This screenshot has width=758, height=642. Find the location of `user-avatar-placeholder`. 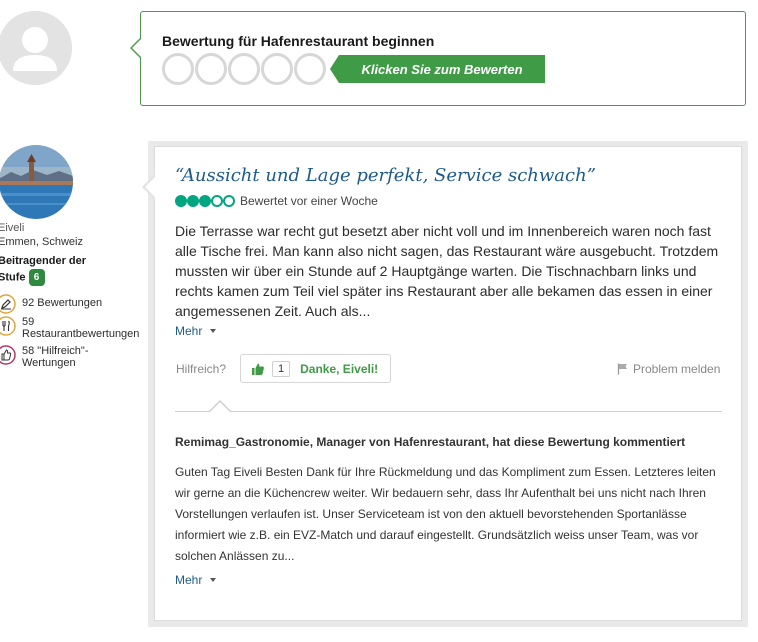

user-avatar-placeholder is located at coordinates (36, 48).